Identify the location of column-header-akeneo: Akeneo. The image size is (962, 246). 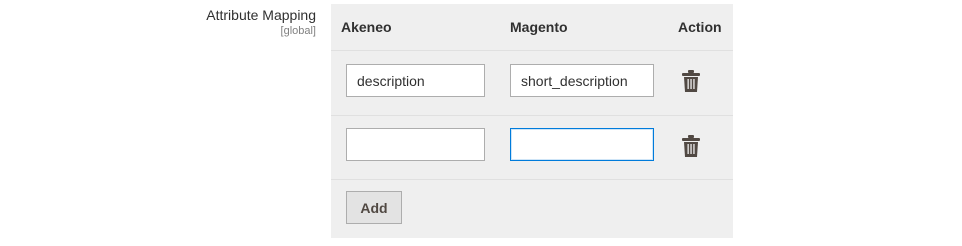
(366, 27).